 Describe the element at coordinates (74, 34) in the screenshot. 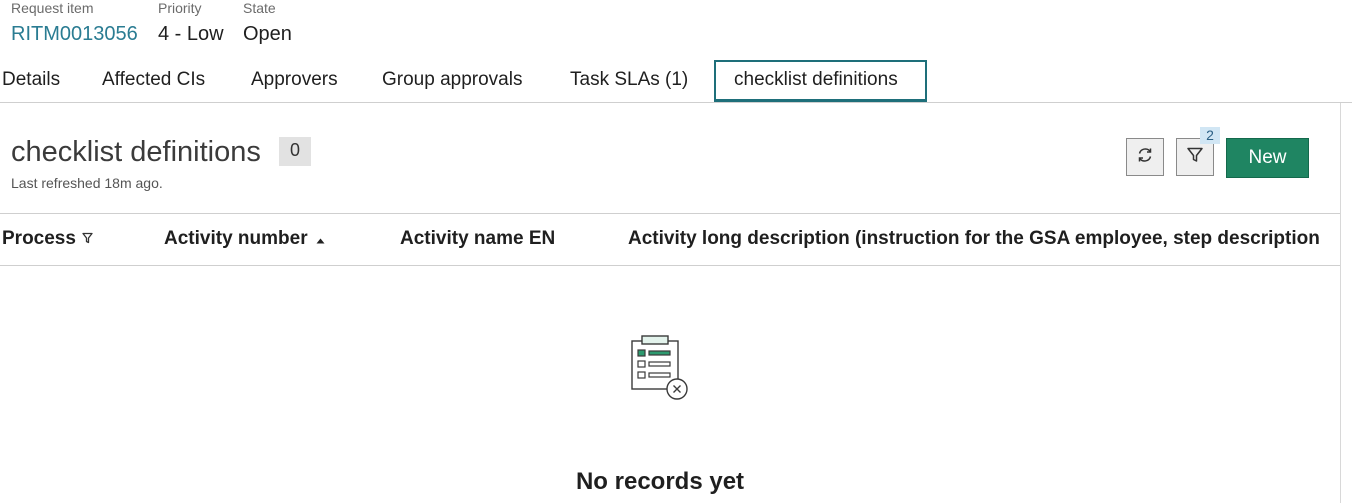

I see `request-item-number-link: RITM0013056` at that location.